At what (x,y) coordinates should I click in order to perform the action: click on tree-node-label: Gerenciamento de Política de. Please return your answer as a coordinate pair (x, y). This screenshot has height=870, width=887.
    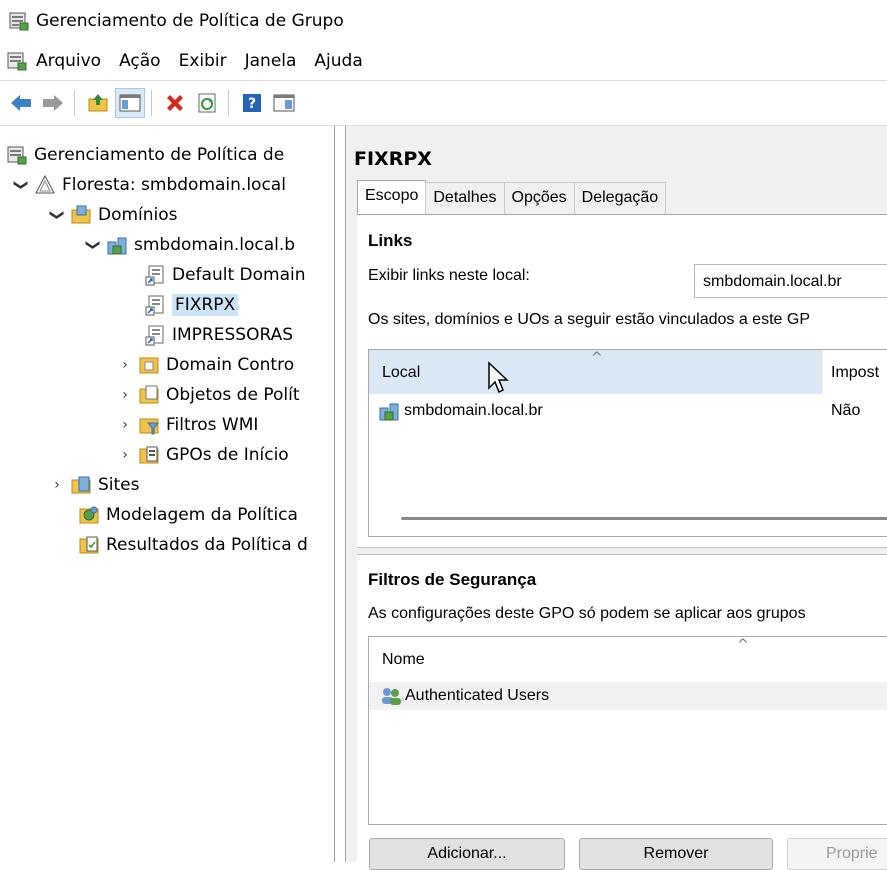
    Looking at the image, I should click on (159, 155).